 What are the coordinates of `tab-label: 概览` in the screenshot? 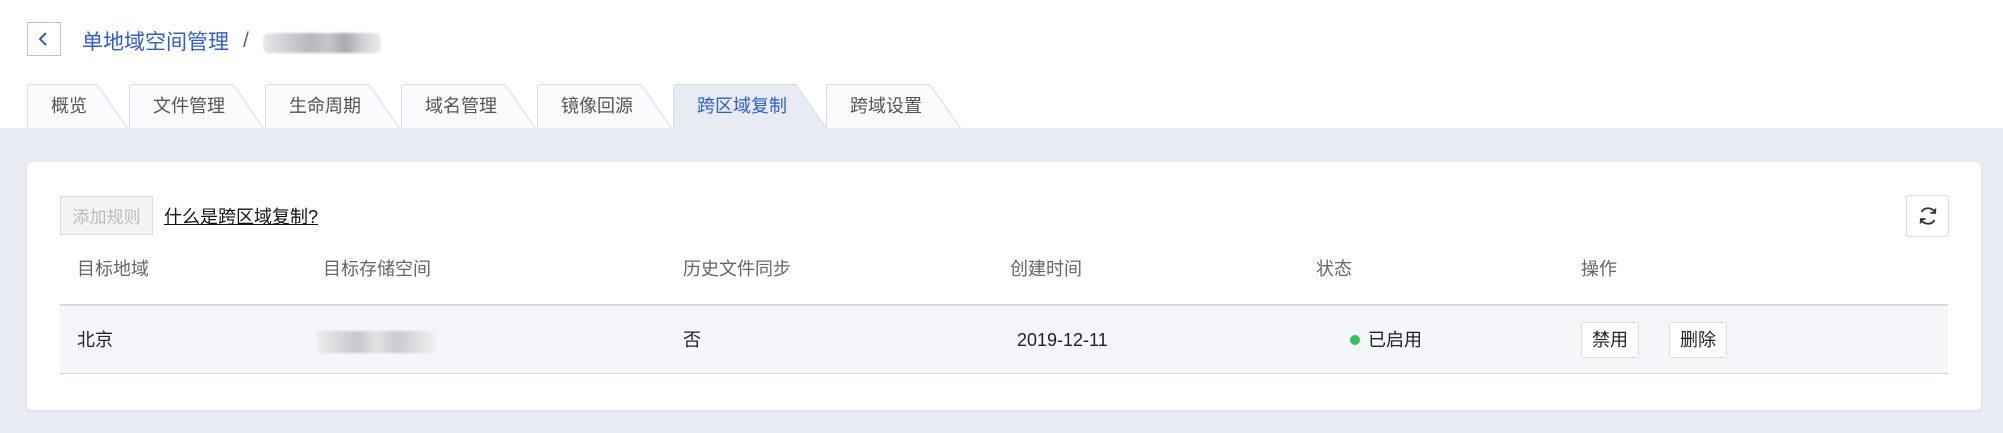 It's located at (69, 106).